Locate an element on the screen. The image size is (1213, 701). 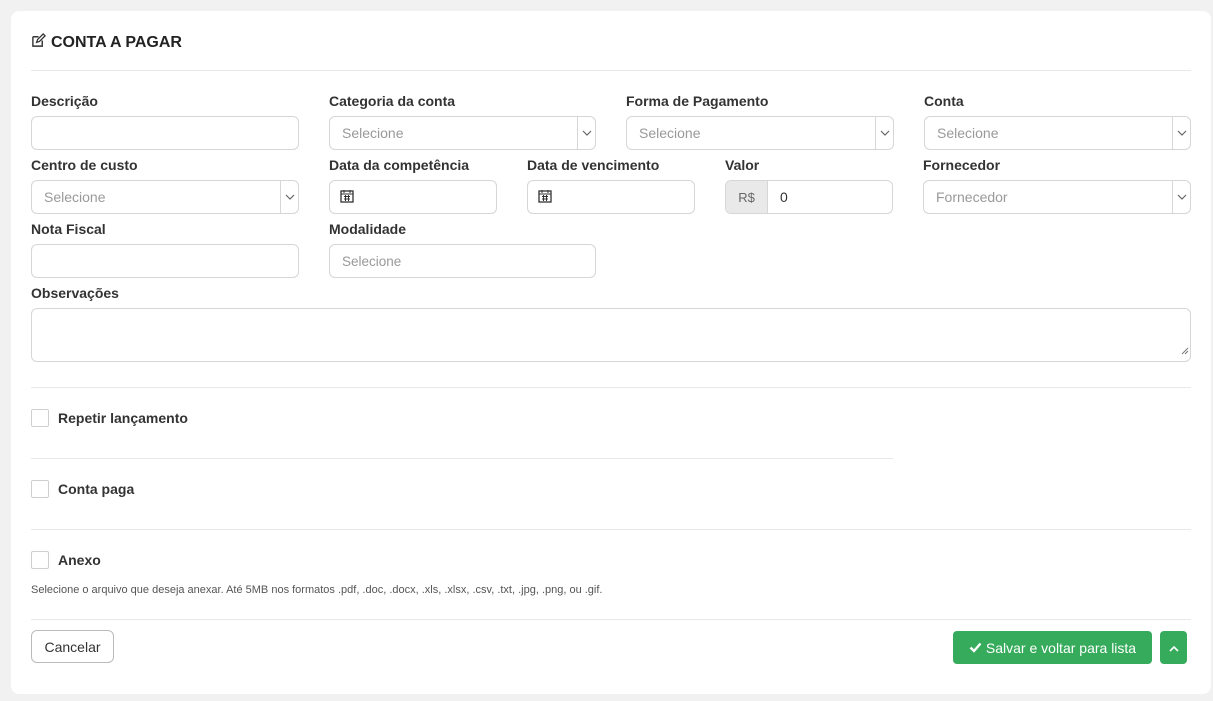
conta-paga-checkbox: Conta paga is located at coordinates (82, 489).